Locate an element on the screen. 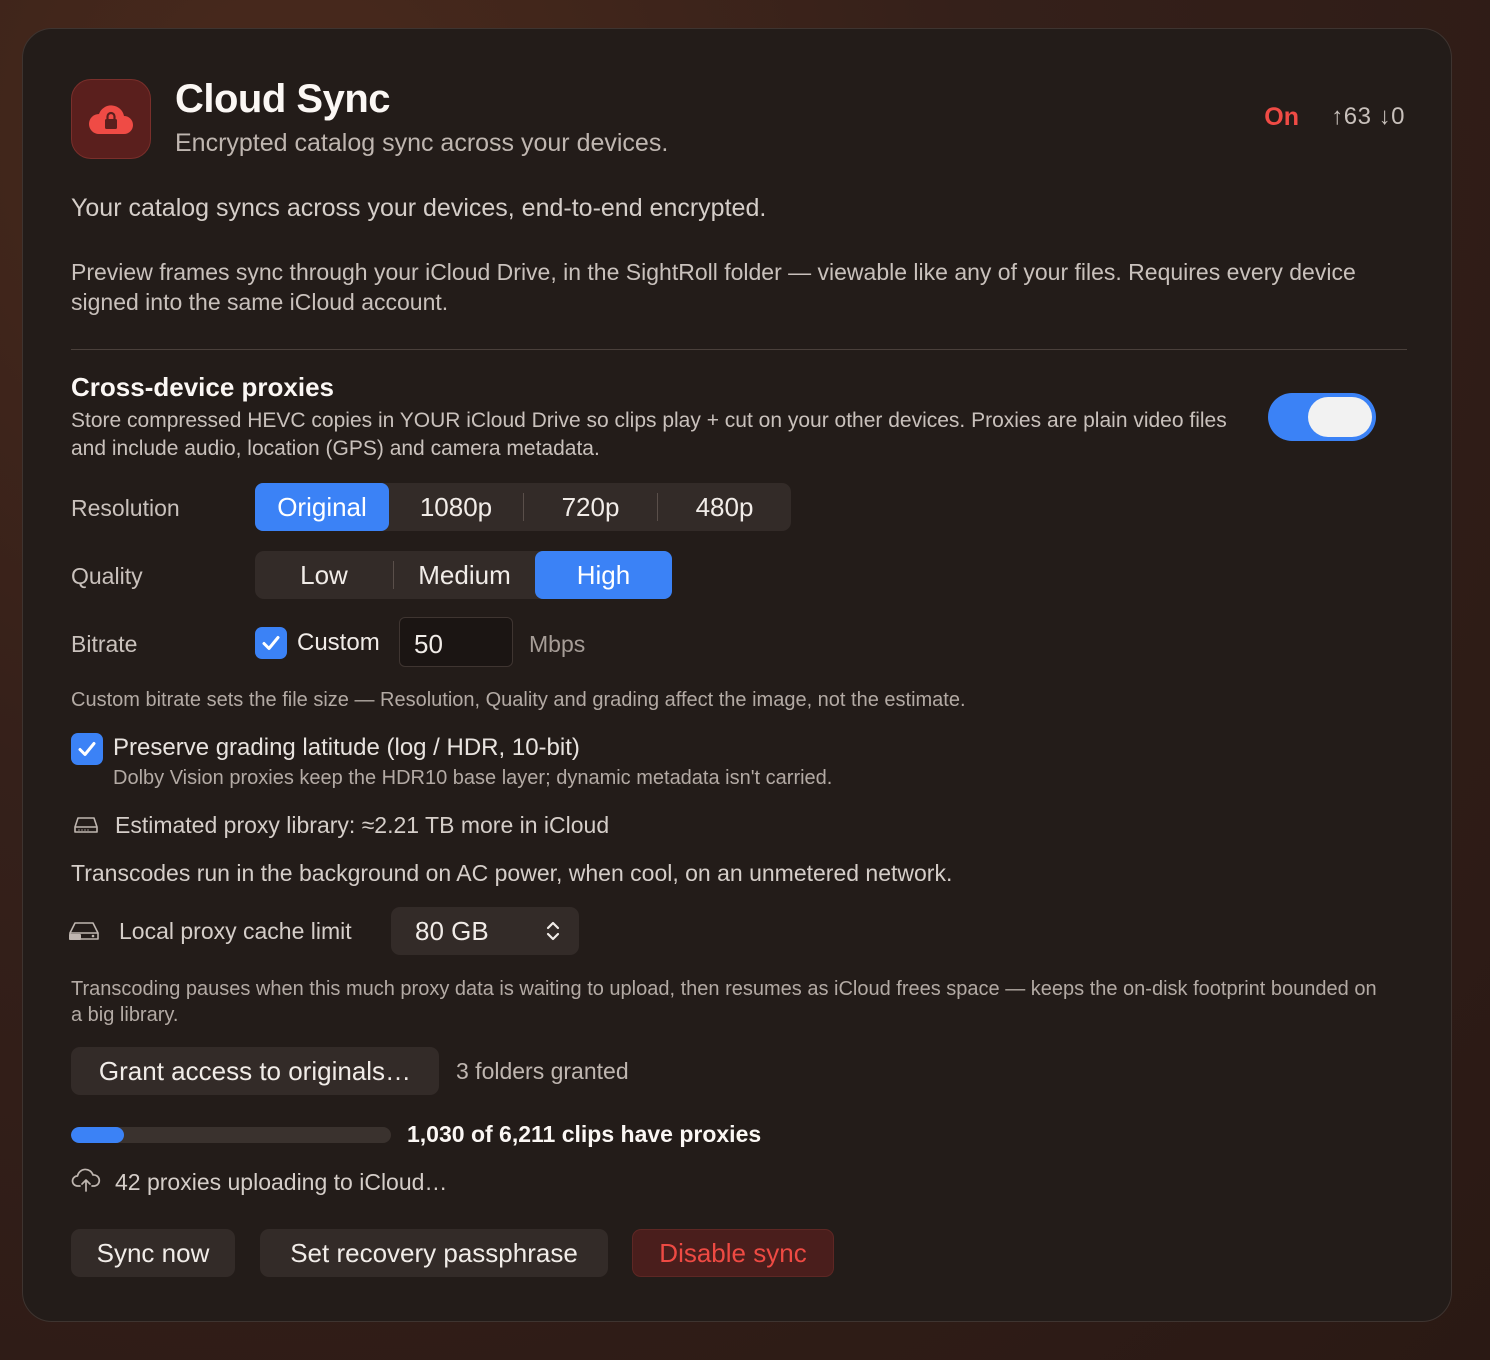  quality-option-medium: Medium is located at coordinates (464, 575).